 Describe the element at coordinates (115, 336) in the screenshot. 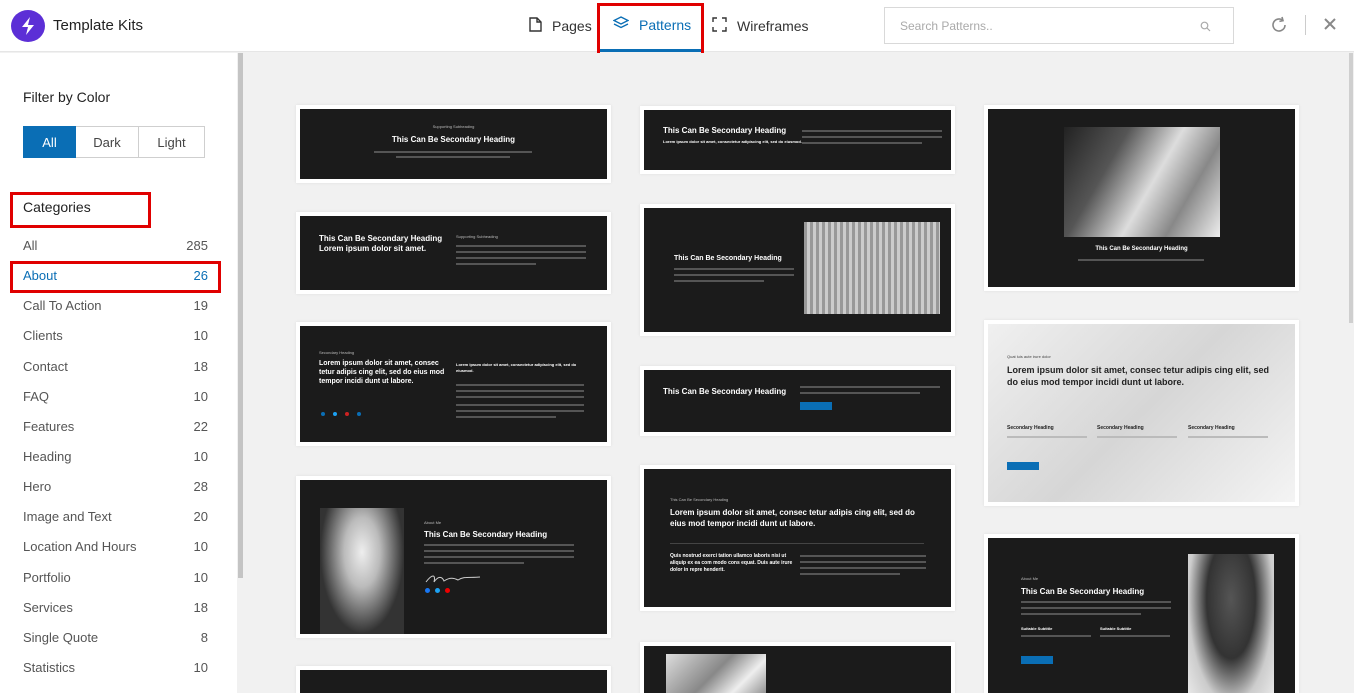

I see `category-item-clients: Clients 10` at that location.